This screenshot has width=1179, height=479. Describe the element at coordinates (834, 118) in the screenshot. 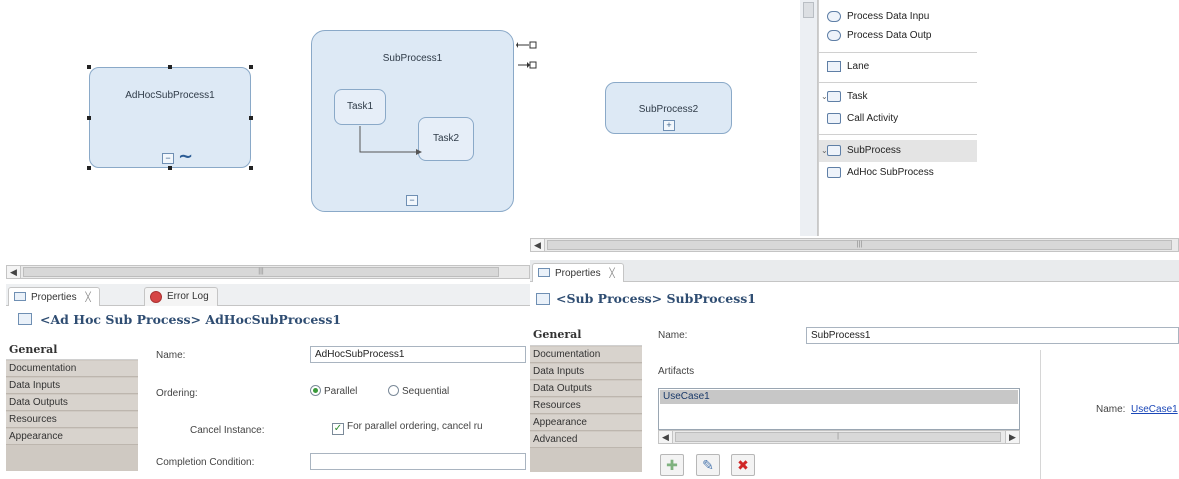

I see `call-activity-icon` at that location.